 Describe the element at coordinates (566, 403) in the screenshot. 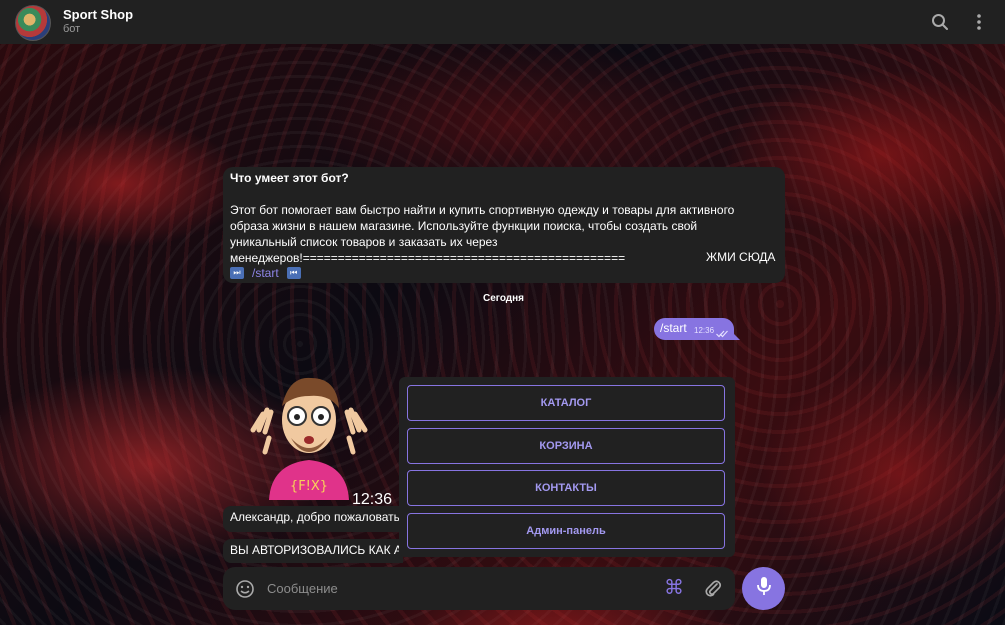

I see `catalog-button: КАТАЛОГ` at that location.